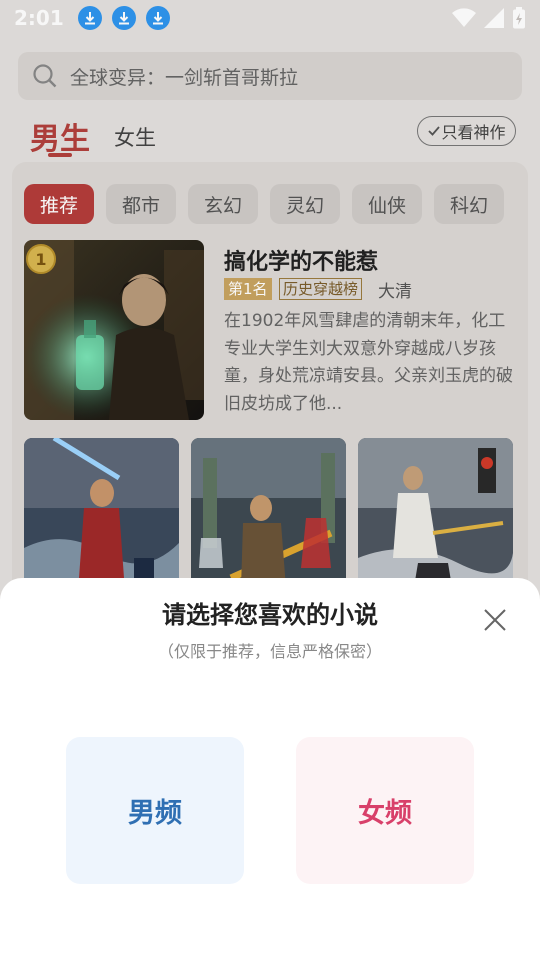 The height and width of the screenshot is (960, 540). I want to click on female-option-button: 女频, so click(385, 810).